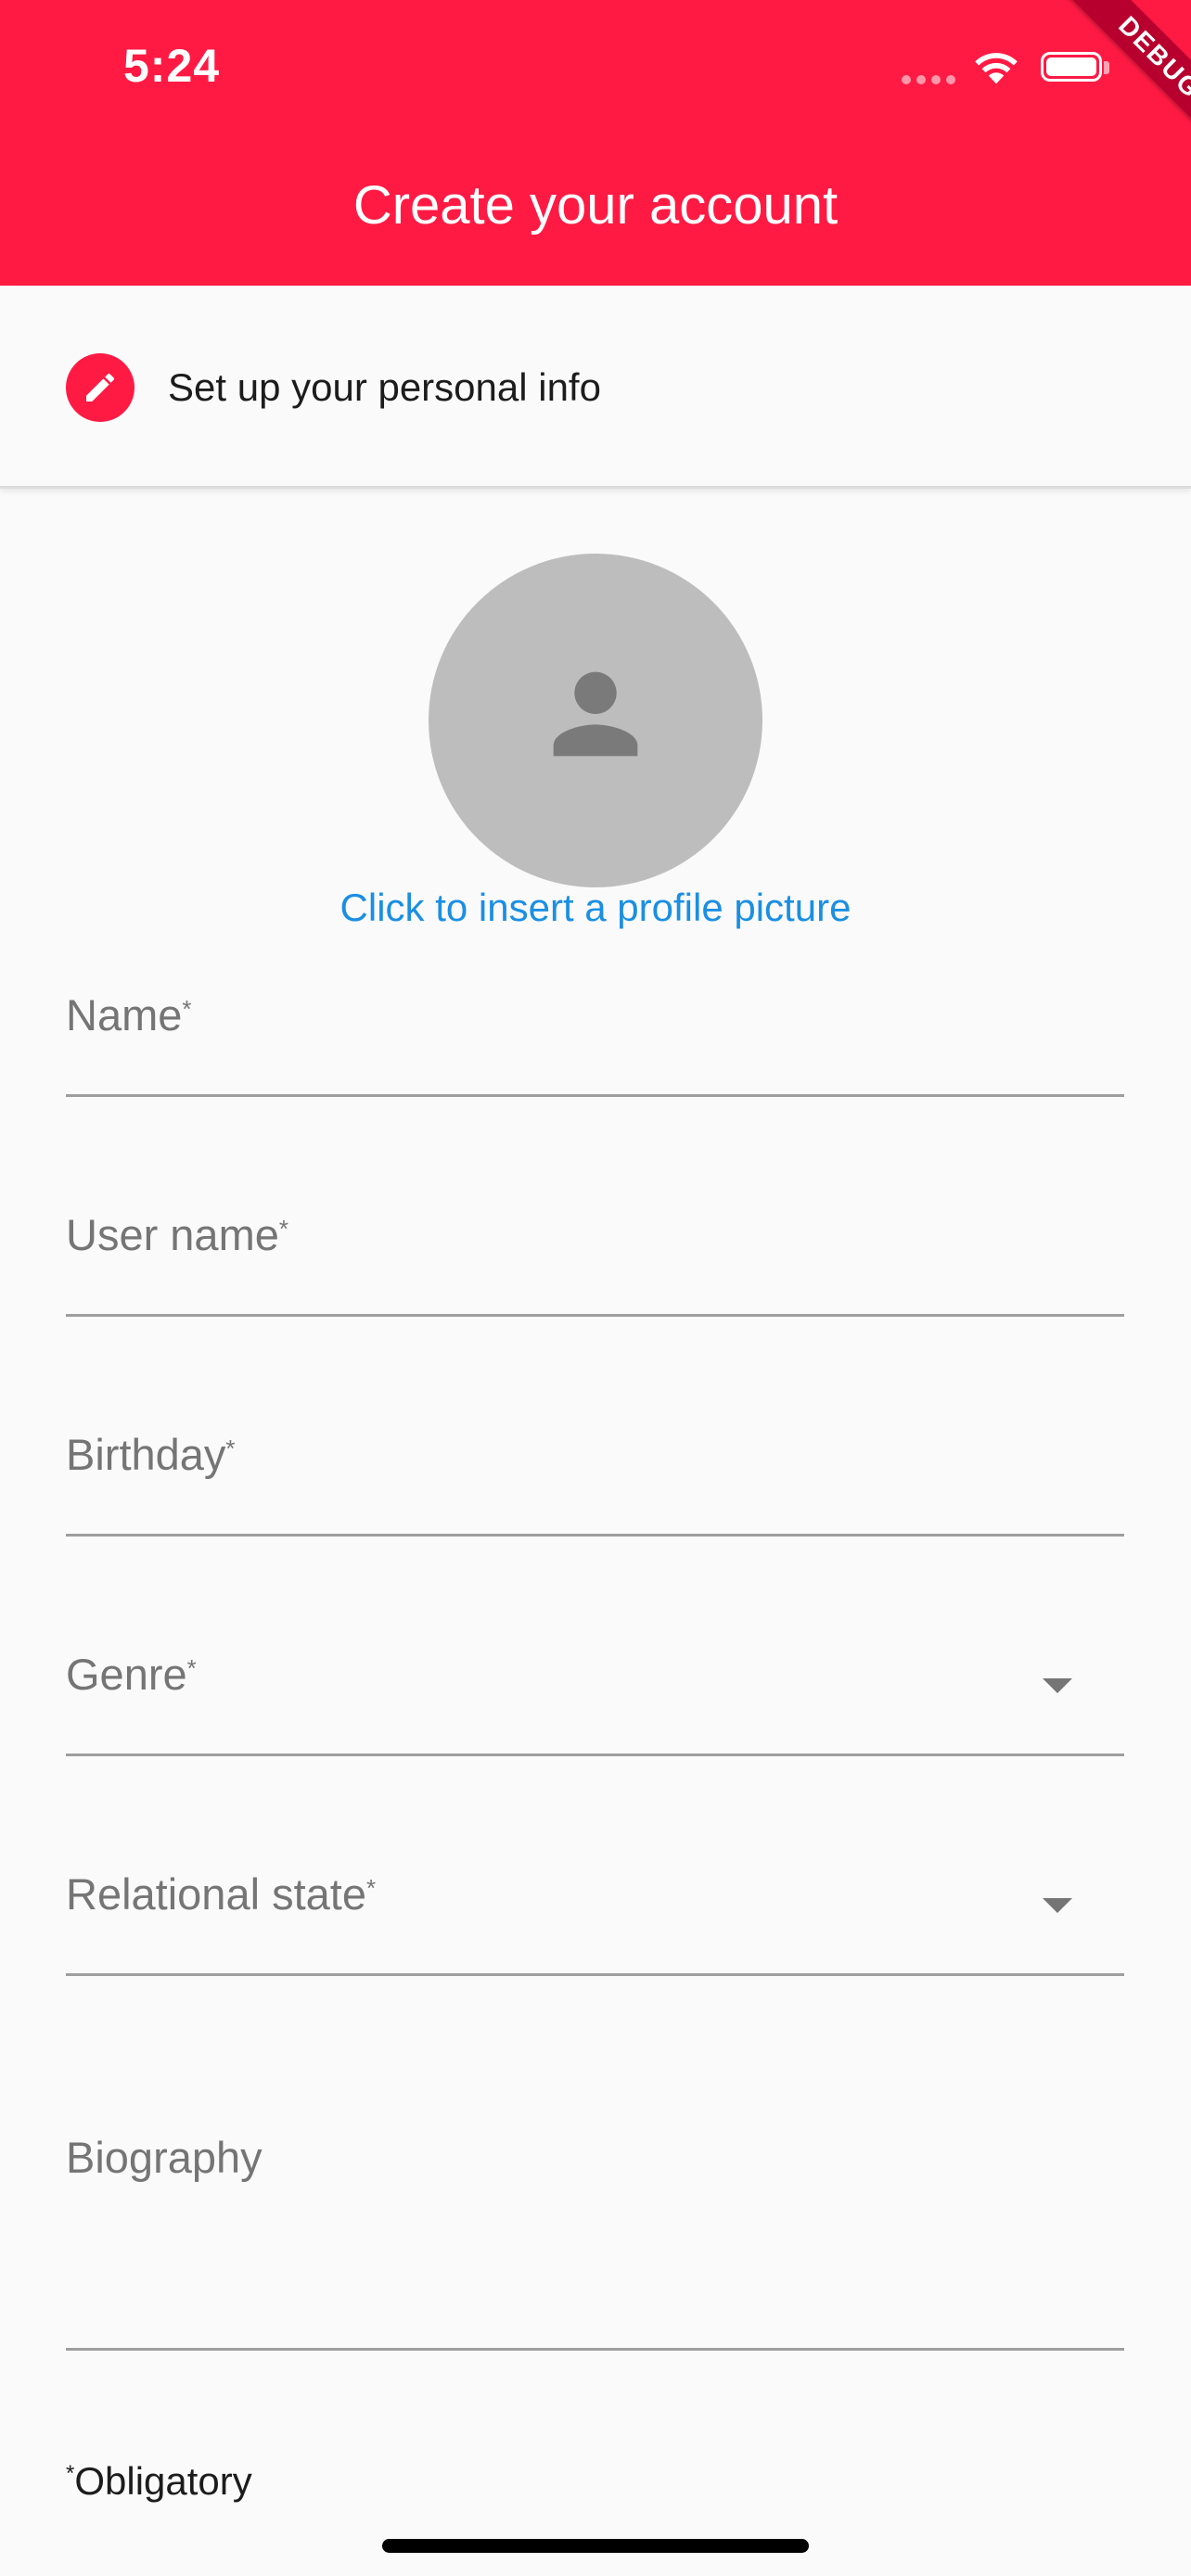 The width and height of the screenshot is (1191, 2576). Describe the element at coordinates (996, 69) in the screenshot. I see `wifi-icon` at that location.